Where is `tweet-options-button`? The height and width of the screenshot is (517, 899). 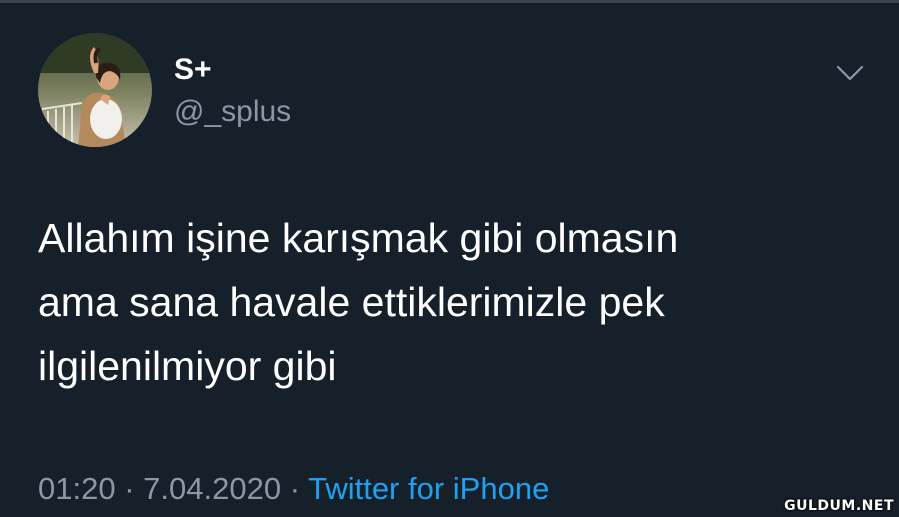
tweet-options-button is located at coordinates (850, 72).